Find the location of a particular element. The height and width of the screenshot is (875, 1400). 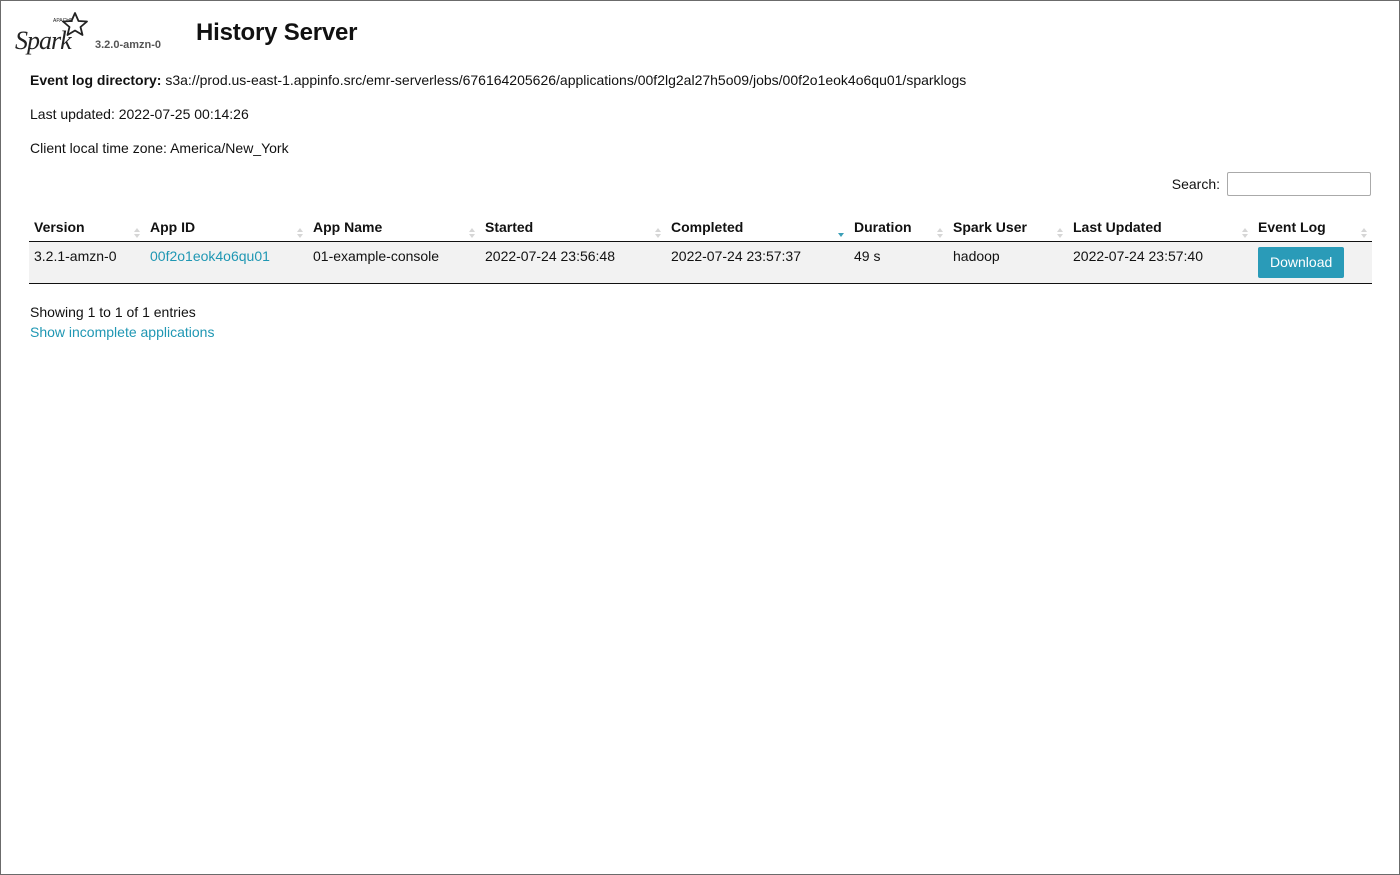

page-title: History Server is located at coordinates (277, 32).